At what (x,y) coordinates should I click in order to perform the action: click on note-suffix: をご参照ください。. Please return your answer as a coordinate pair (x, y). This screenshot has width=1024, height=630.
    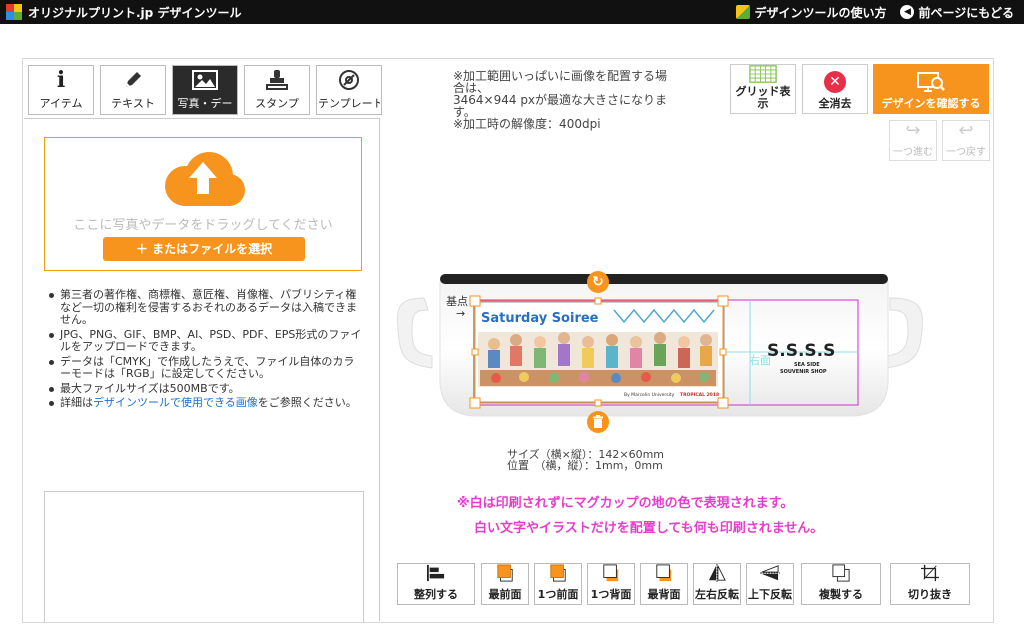
    Looking at the image, I should click on (307, 402).